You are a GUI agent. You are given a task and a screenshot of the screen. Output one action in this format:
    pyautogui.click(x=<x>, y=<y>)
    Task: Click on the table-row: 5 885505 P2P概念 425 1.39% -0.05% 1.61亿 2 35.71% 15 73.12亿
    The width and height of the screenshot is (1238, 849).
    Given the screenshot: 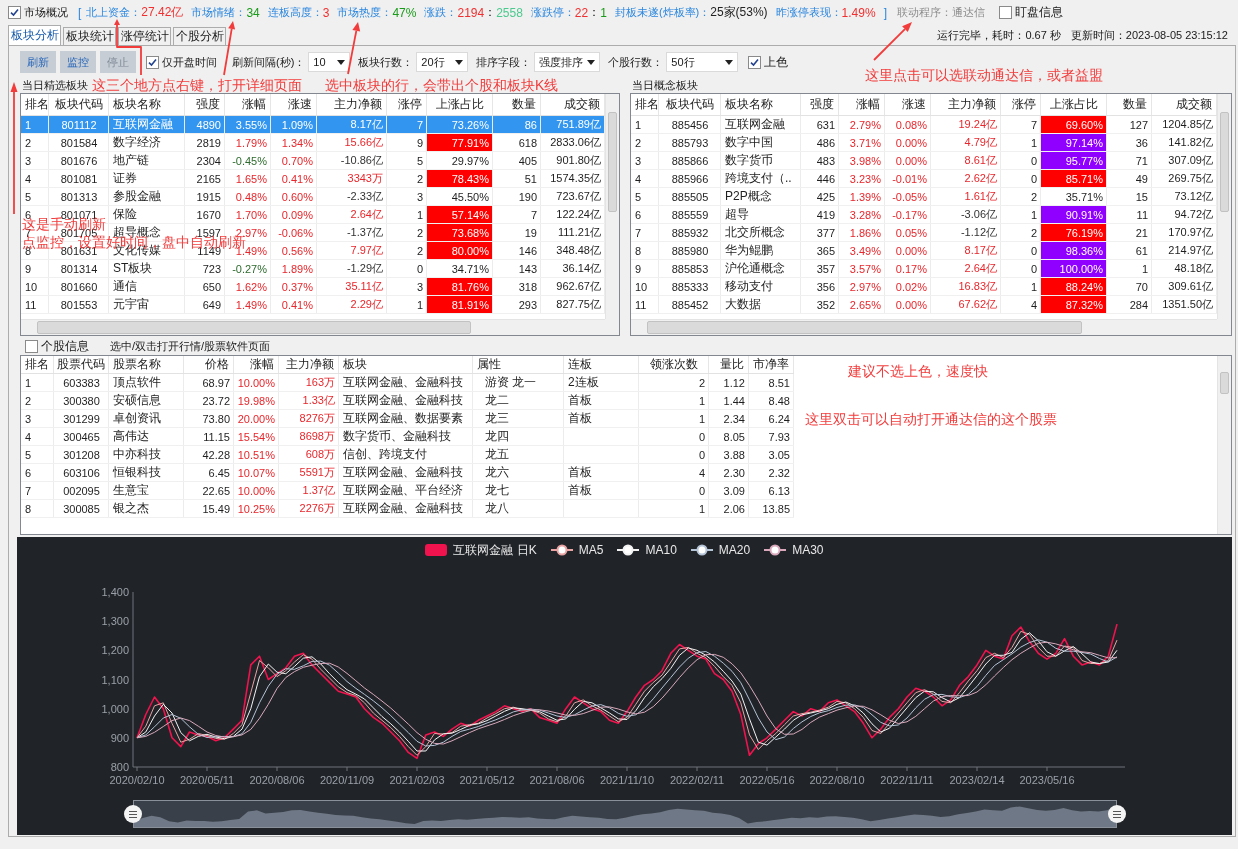 What is the action you would take?
    pyautogui.click(x=924, y=197)
    